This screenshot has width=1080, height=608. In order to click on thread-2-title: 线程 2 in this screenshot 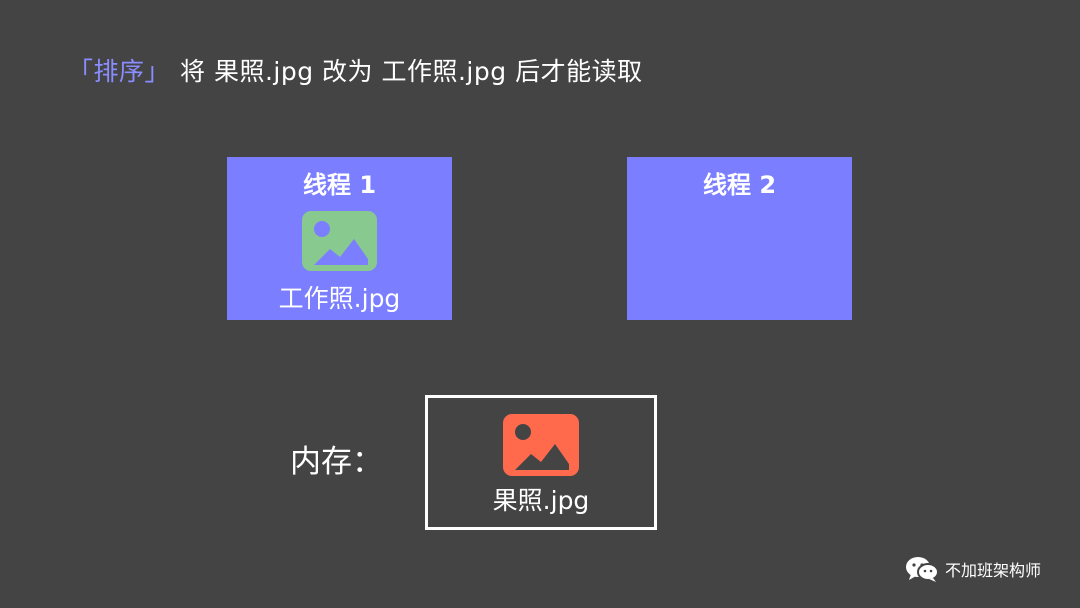, I will do `click(739, 185)`.